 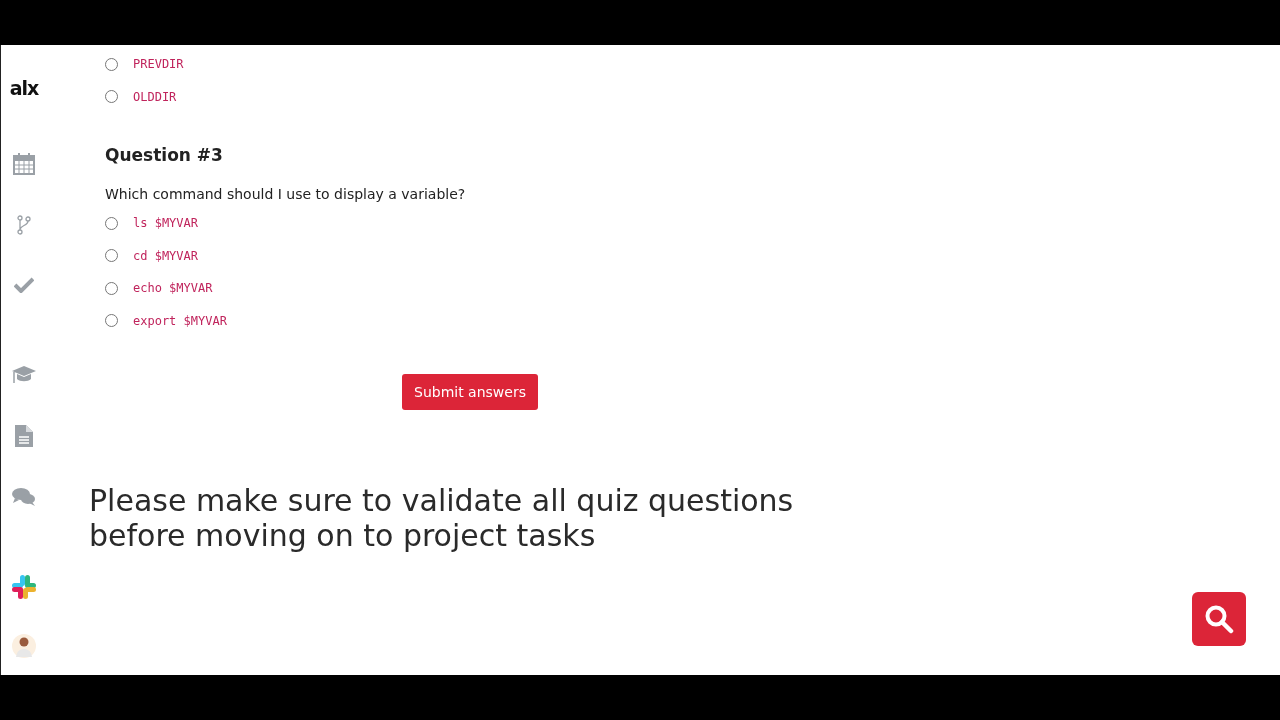 What do you see at coordinates (470, 392) in the screenshot?
I see `submit-button: Submit answers` at bounding box center [470, 392].